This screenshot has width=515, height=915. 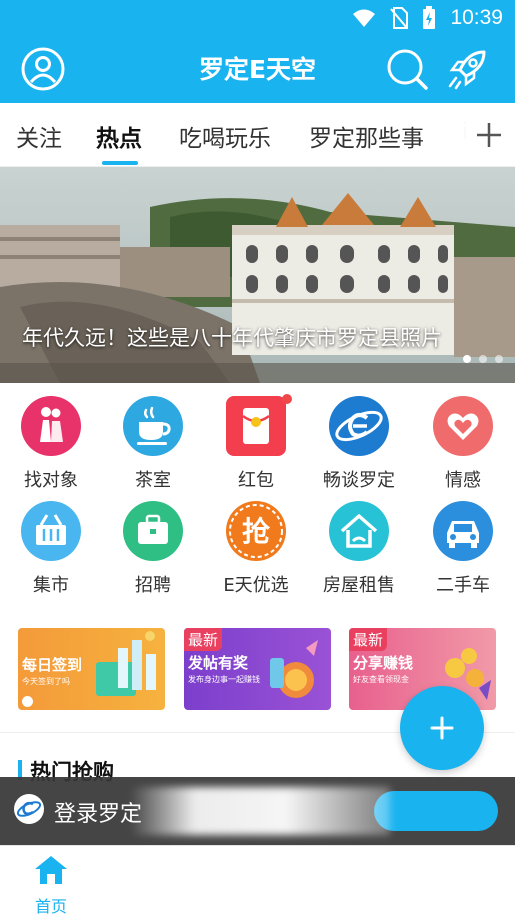 What do you see at coordinates (257, 18) in the screenshot?
I see `status-bar: 10:39` at bounding box center [257, 18].